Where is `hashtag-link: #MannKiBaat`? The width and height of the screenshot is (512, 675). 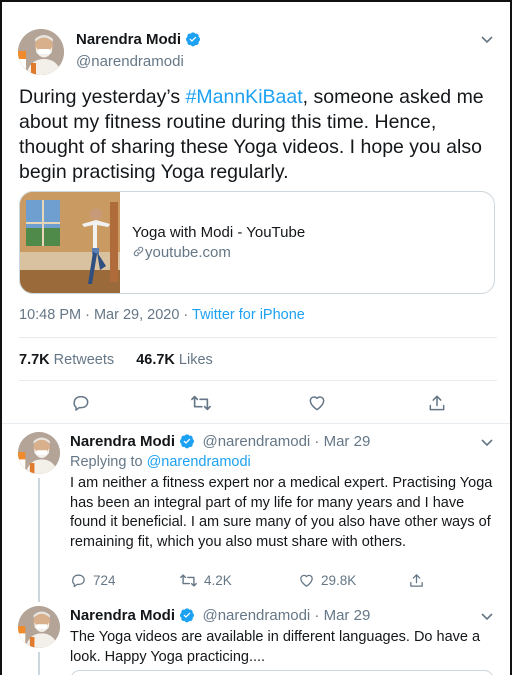
hashtag-link: #MannKiBaat is located at coordinates (244, 97).